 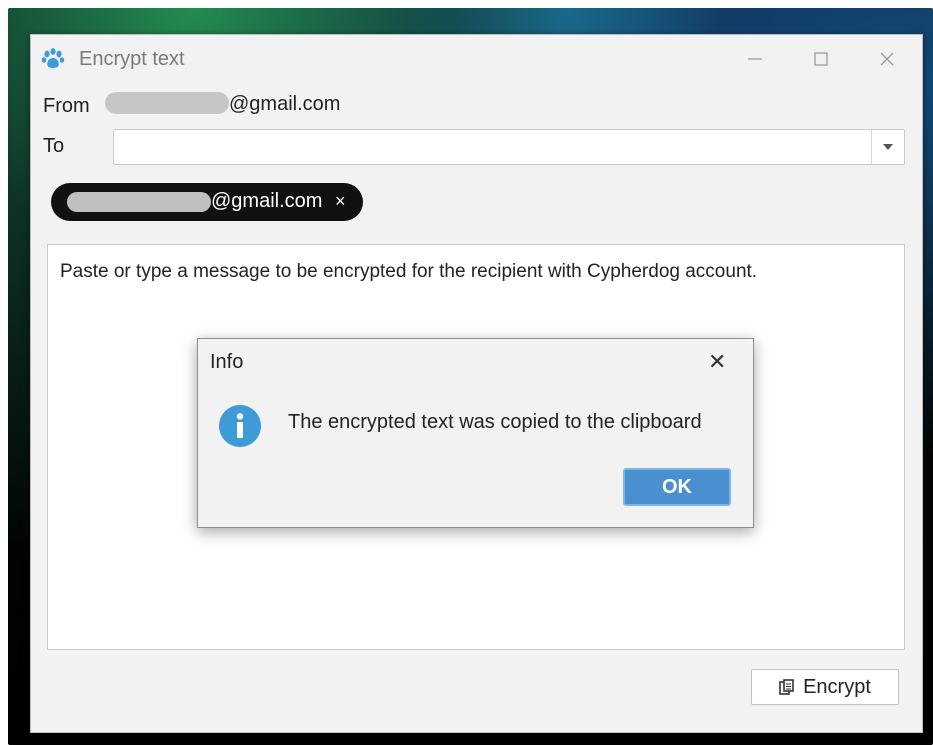 I want to click on ok-button: OK, so click(x=677, y=487).